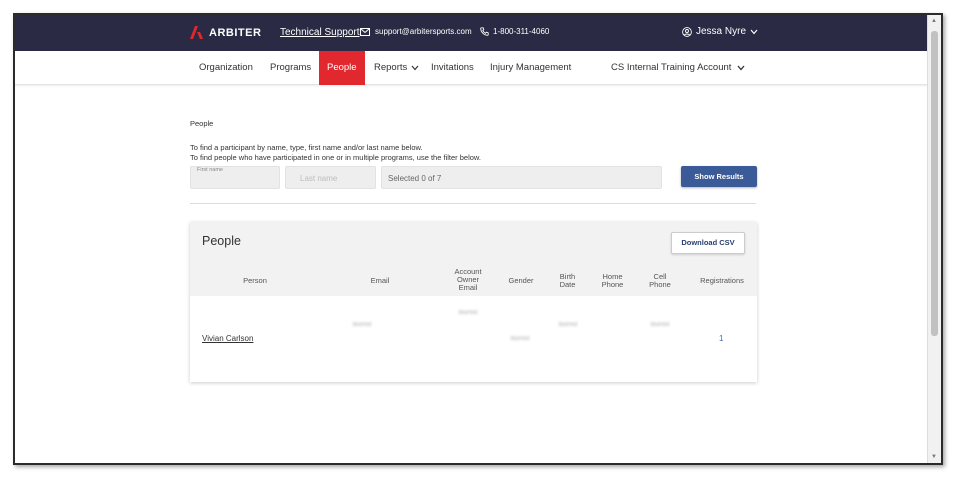 This screenshot has width=955, height=480. What do you see at coordinates (687, 31) in the screenshot?
I see `user-avatar-icon` at bounding box center [687, 31].